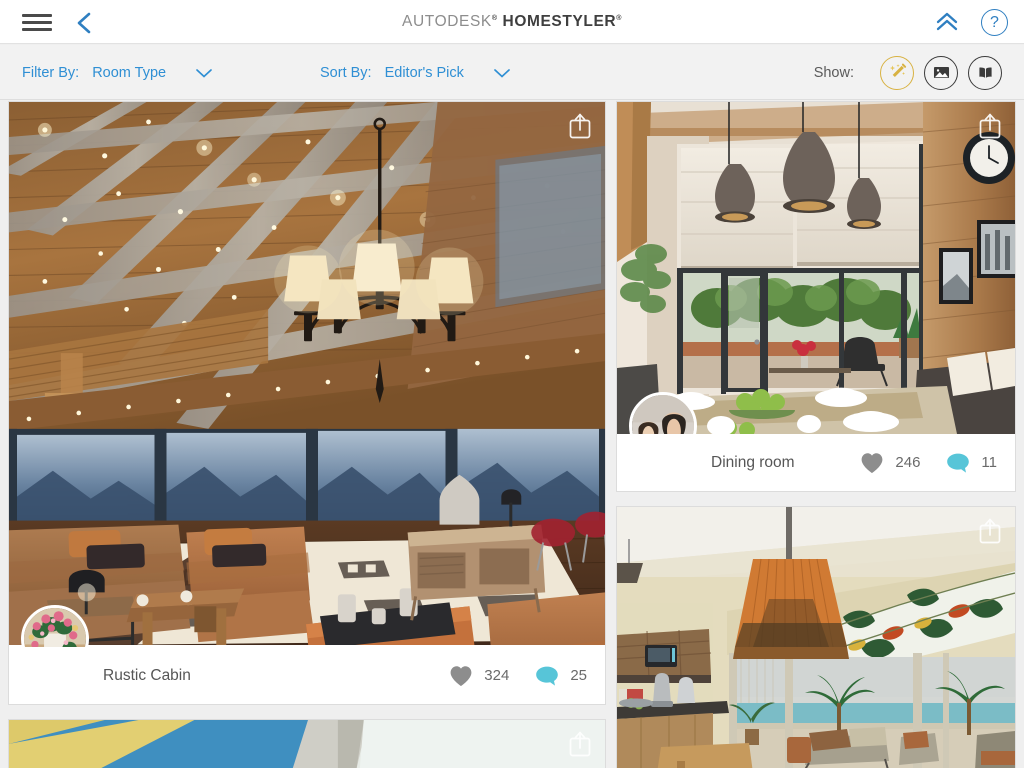 This screenshot has width=1024, height=768. Describe the element at coordinates (833, 72) in the screenshot. I see `show-label: Show:` at that location.